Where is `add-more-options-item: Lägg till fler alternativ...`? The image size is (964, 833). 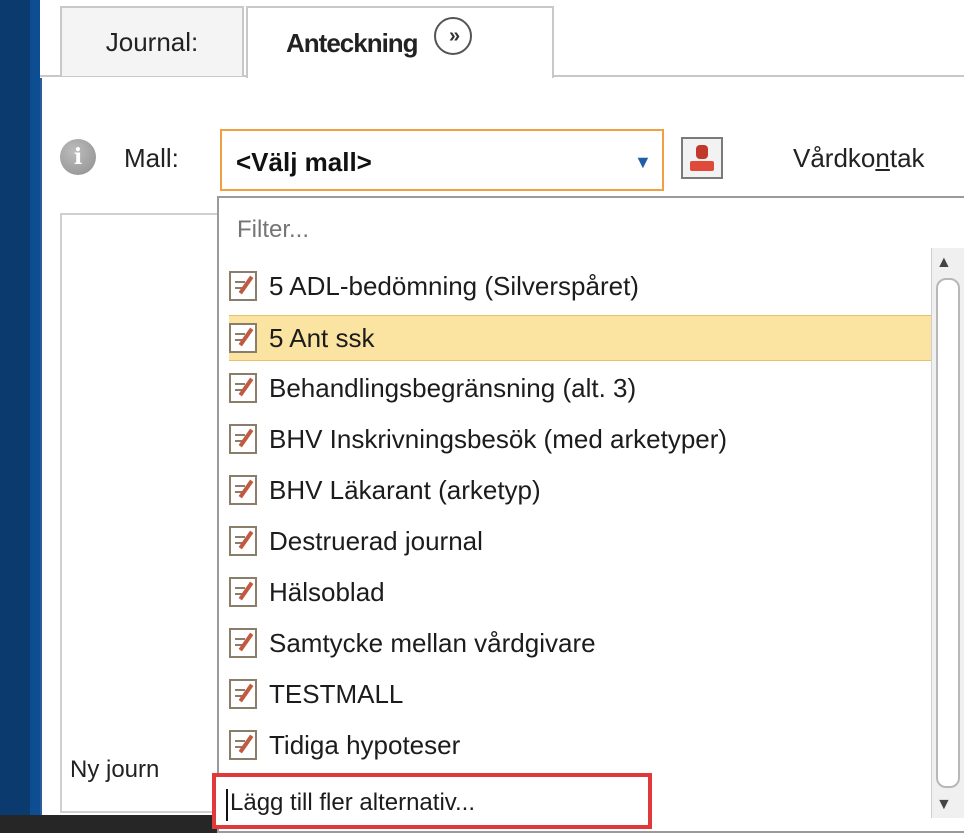
add-more-options-item: Lägg till fler alternativ... is located at coordinates (432, 801).